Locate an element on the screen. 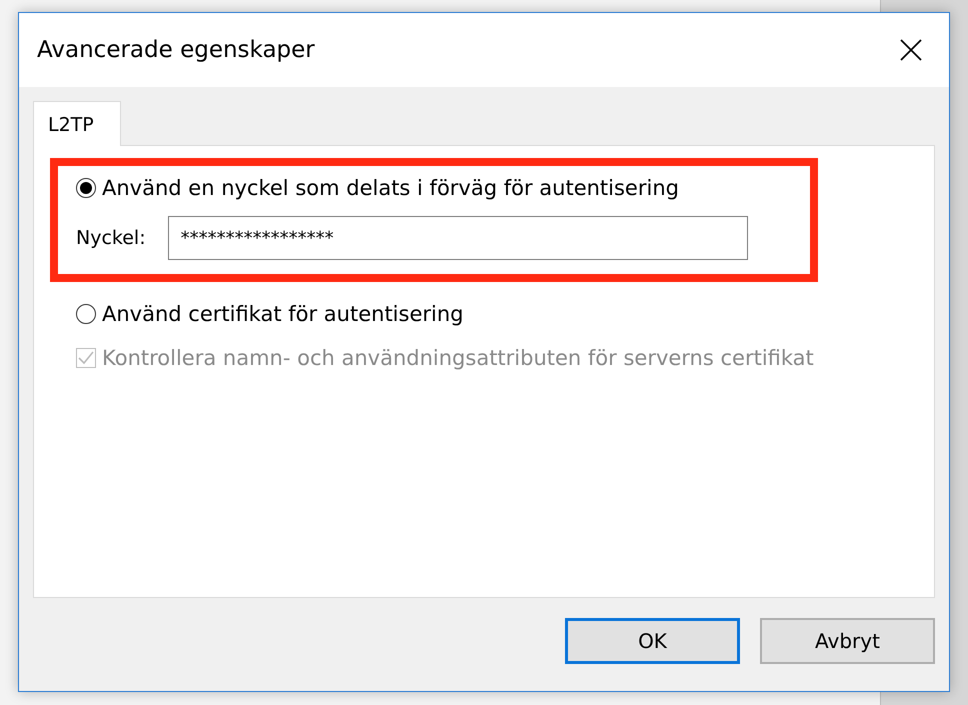 The height and width of the screenshot is (705, 968). option-label: Använd certifikat för autentisering is located at coordinates (283, 314).